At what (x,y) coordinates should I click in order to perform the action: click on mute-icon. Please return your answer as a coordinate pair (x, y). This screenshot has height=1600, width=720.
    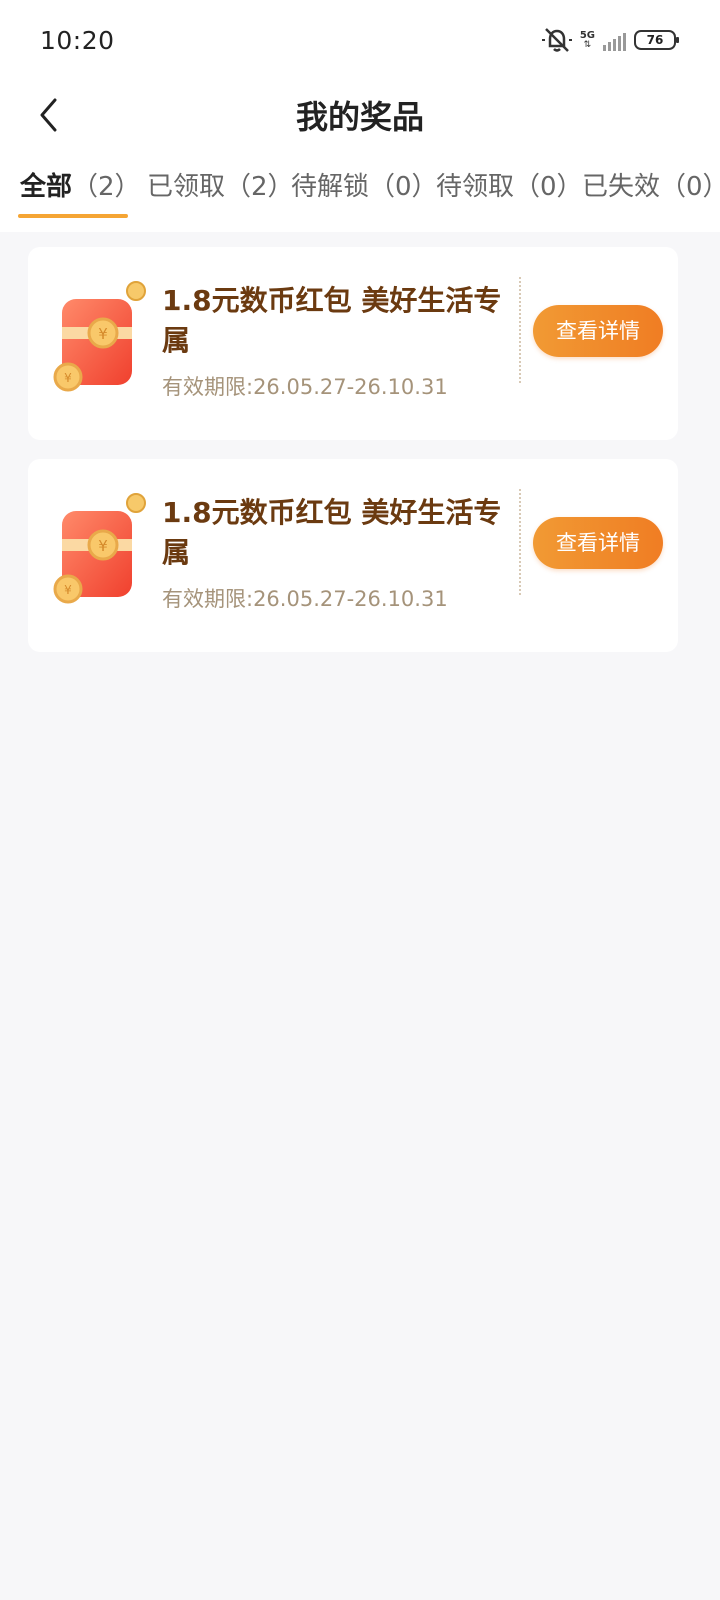
    Looking at the image, I should click on (556, 40).